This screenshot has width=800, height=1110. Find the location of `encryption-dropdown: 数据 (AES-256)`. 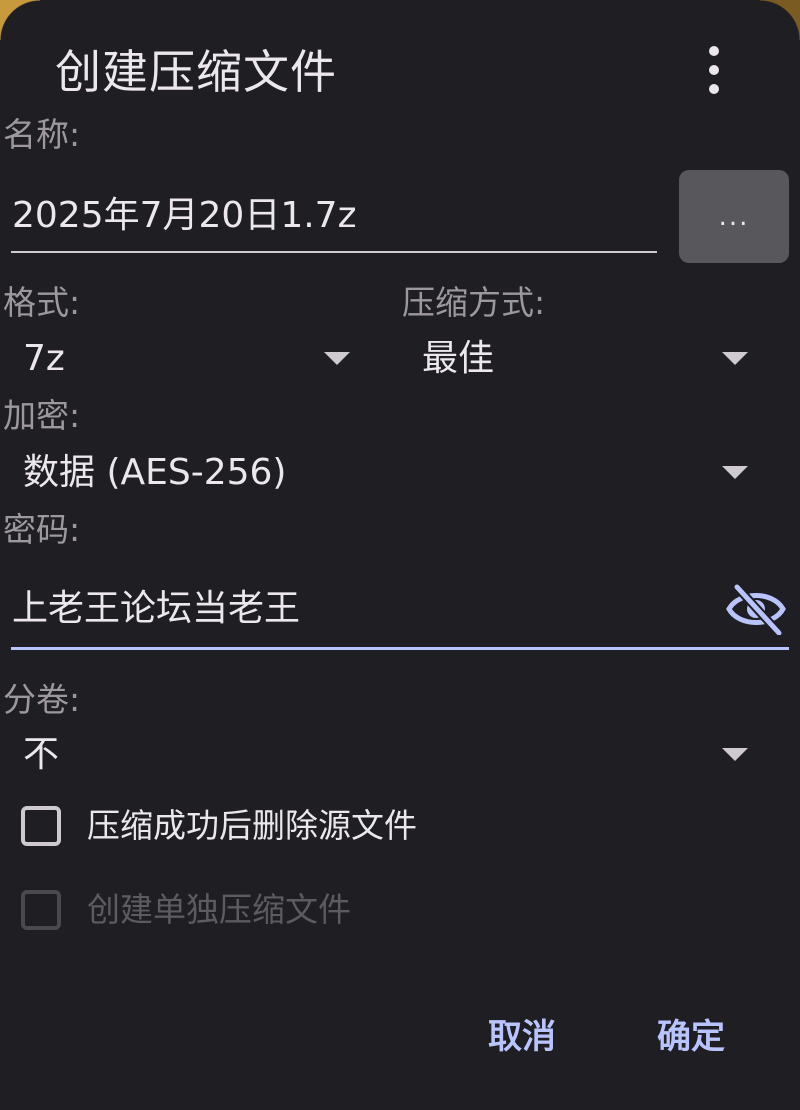

encryption-dropdown: 数据 (AES-256) is located at coordinates (385, 474).